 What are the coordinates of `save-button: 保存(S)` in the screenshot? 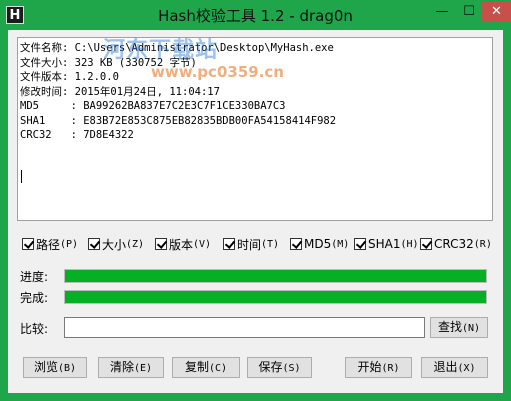 It's located at (279, 367).